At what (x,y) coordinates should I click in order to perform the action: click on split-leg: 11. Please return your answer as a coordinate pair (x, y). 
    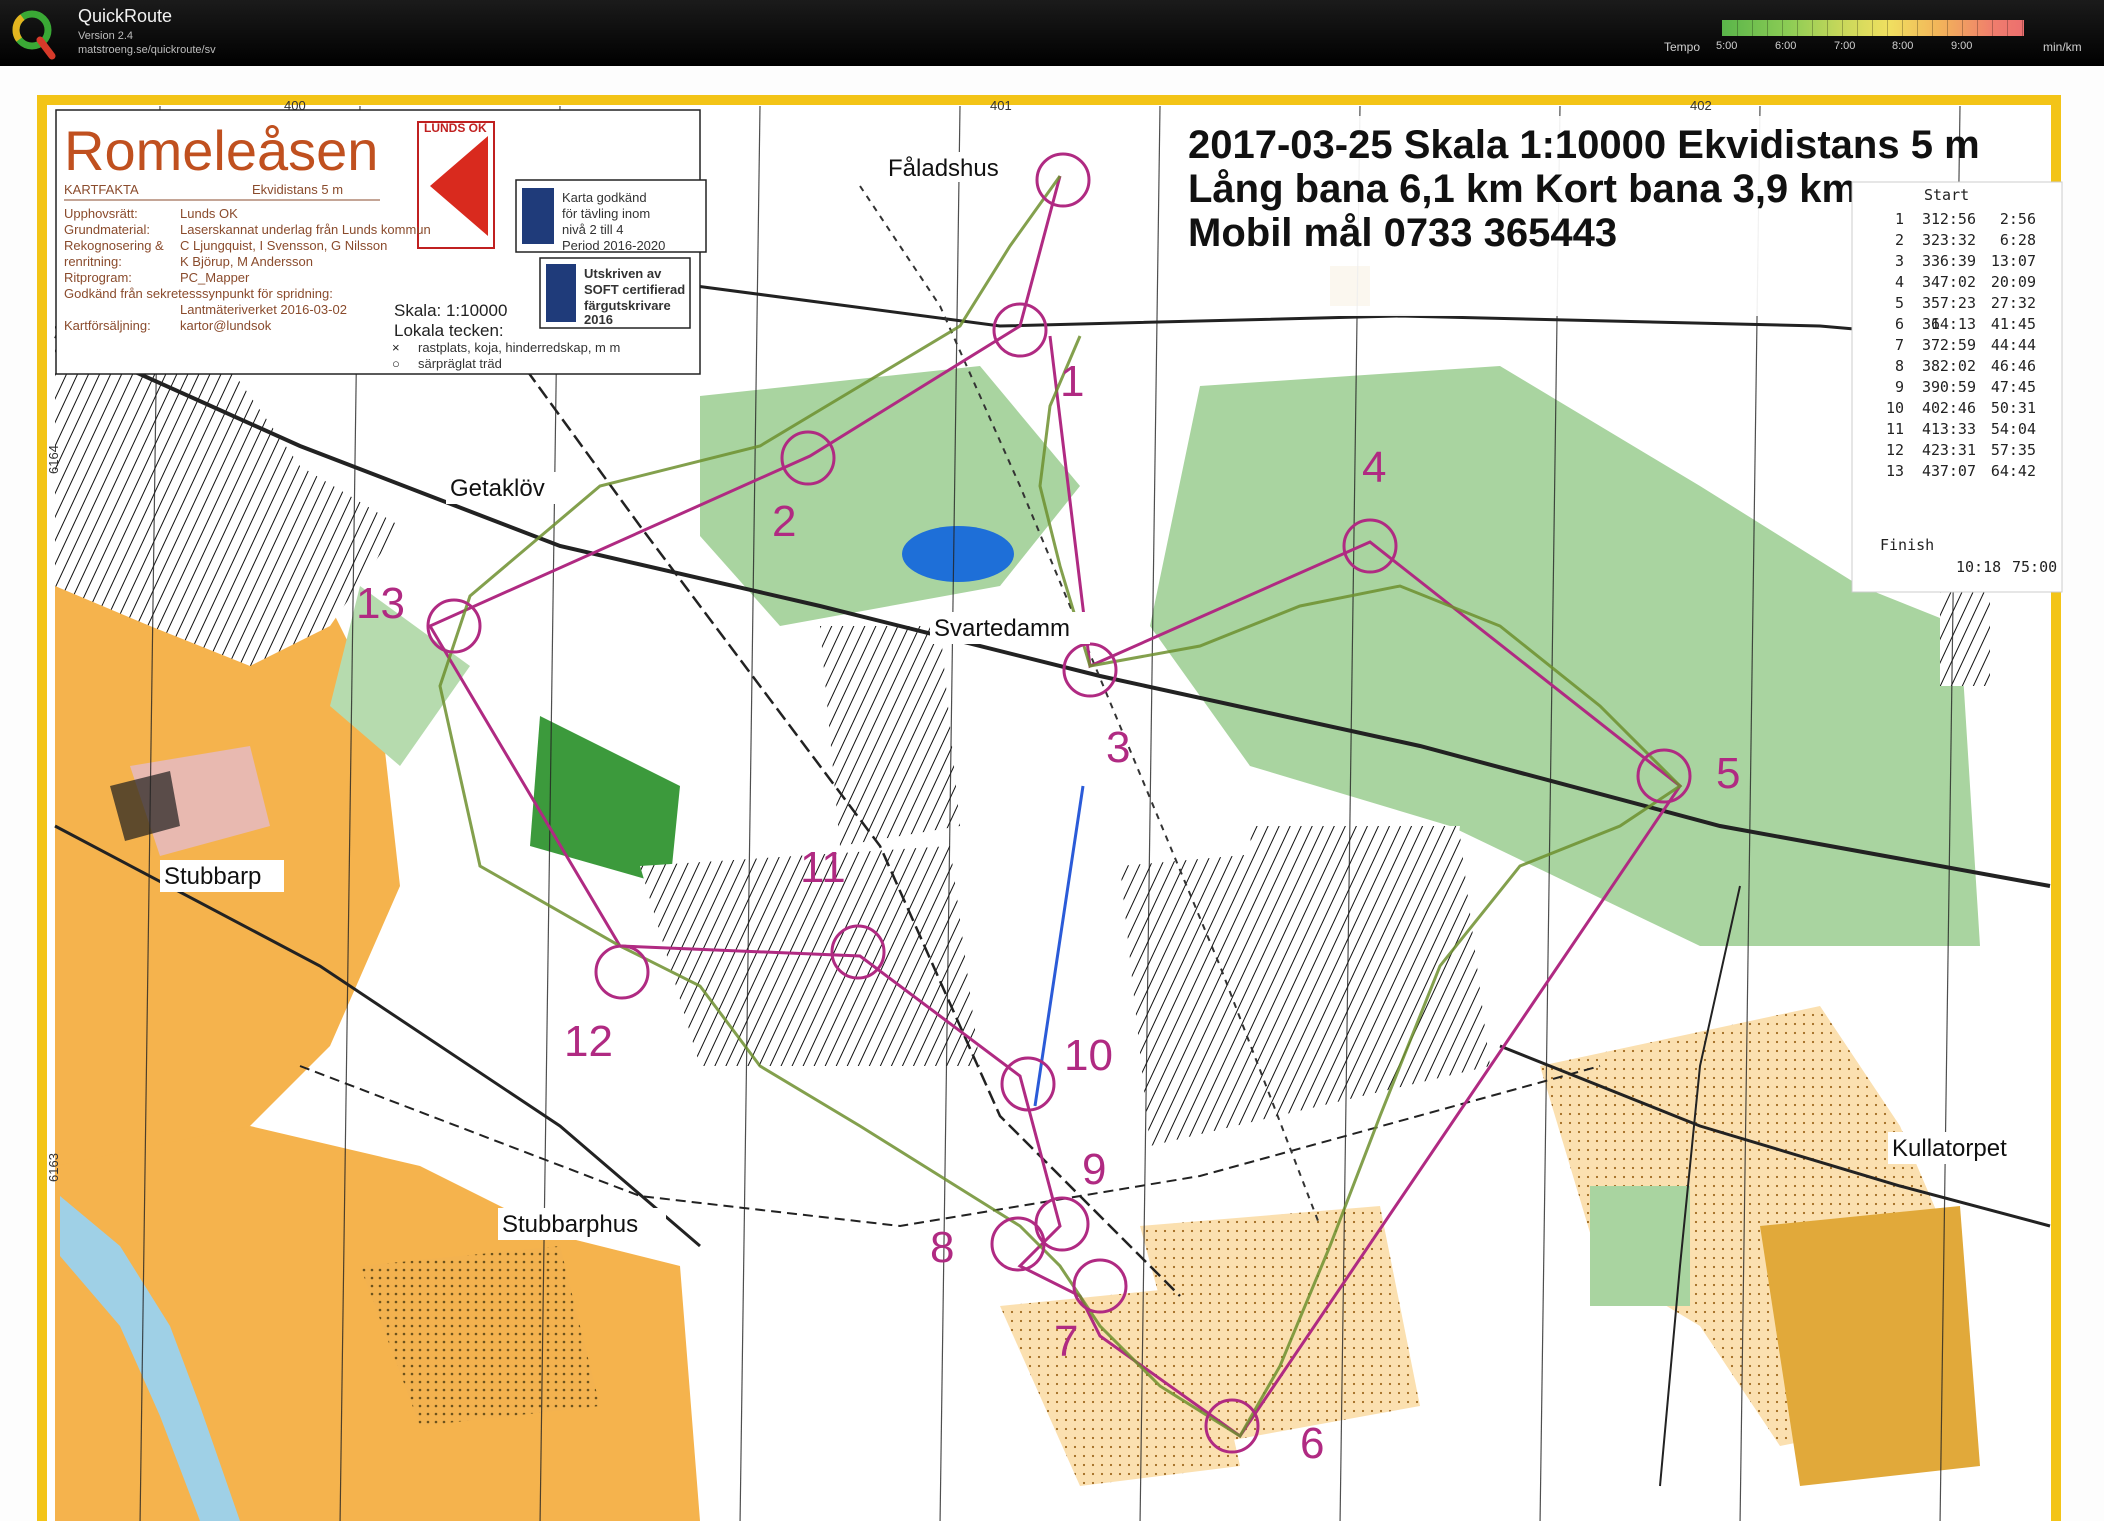
    Looking at the image, I should click on (1895, 429).